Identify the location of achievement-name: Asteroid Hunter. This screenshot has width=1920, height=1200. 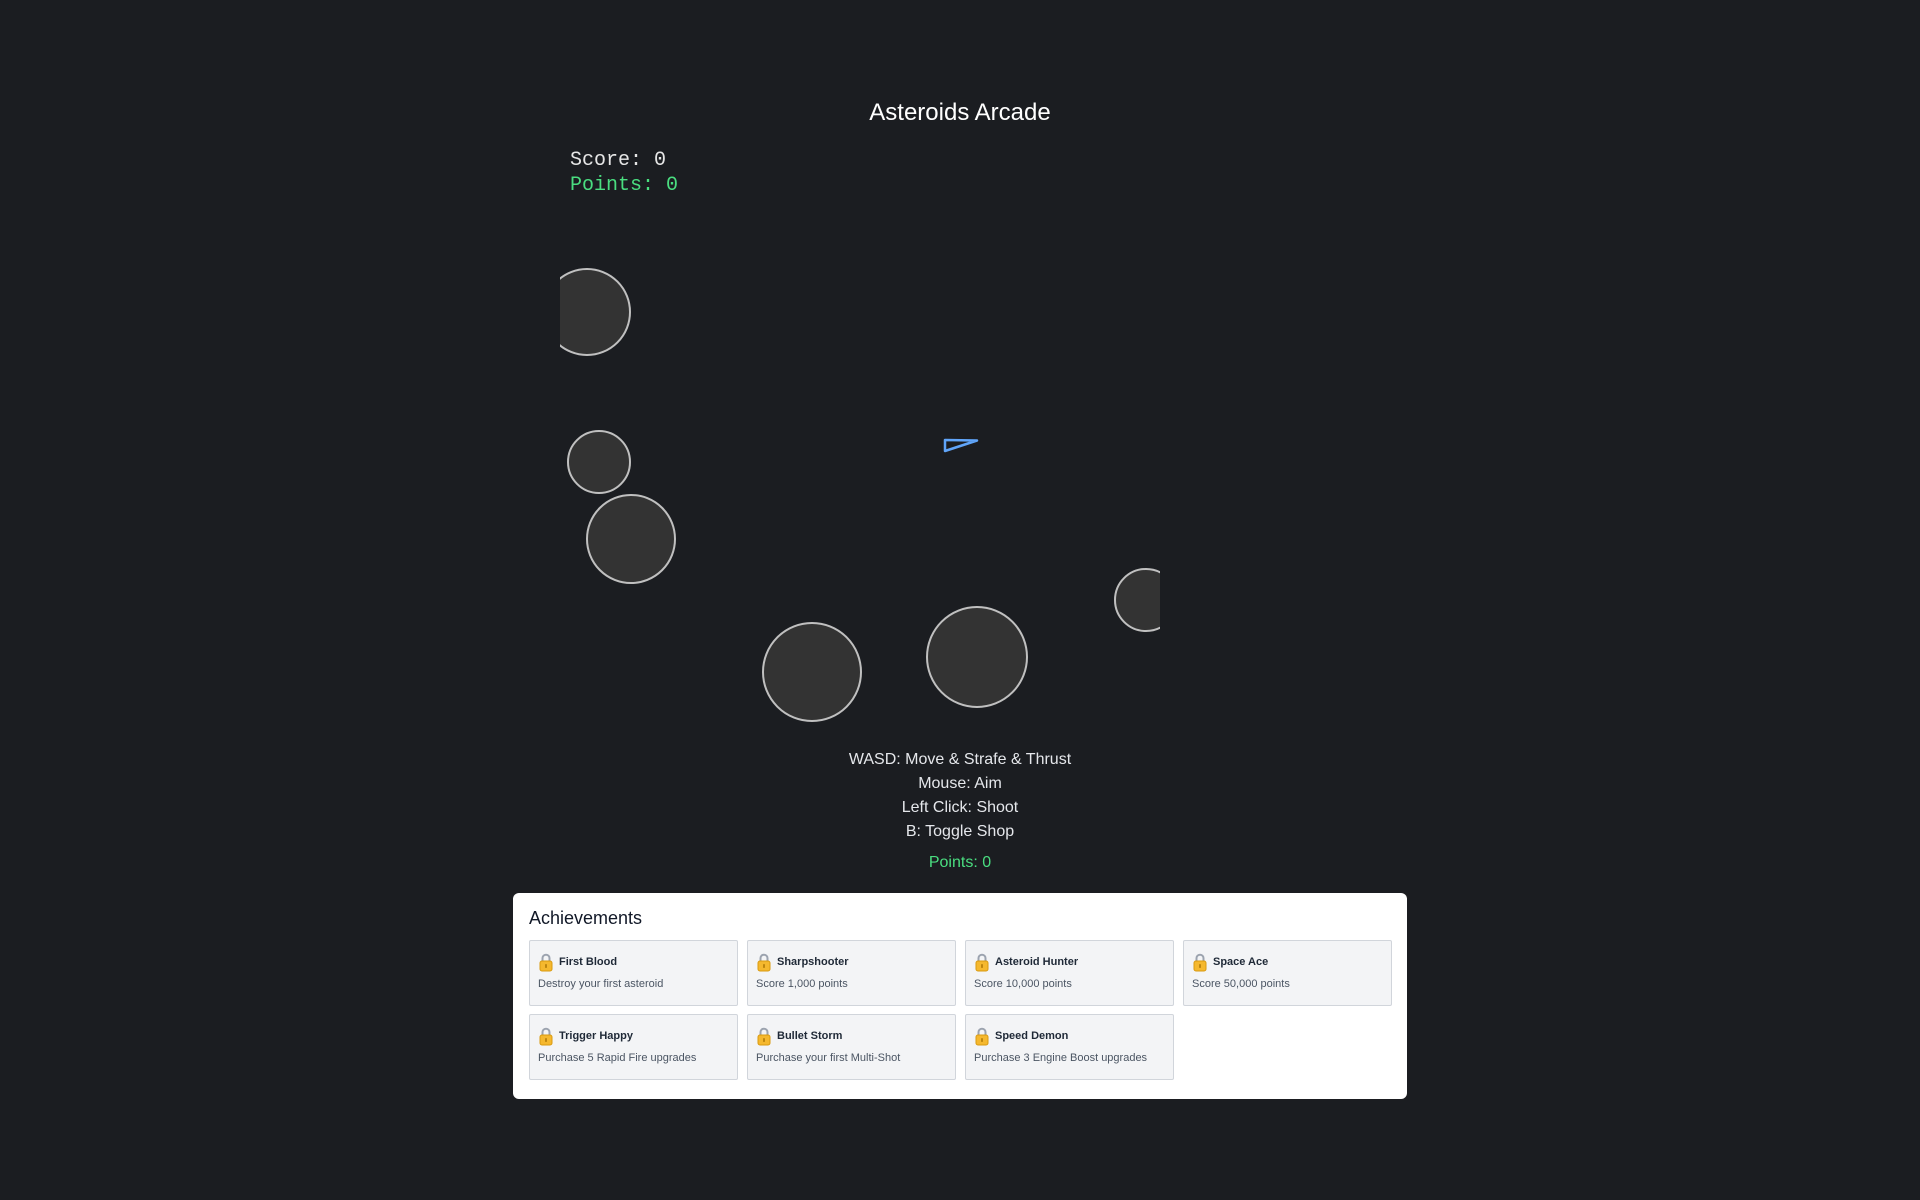
(1037, 962).